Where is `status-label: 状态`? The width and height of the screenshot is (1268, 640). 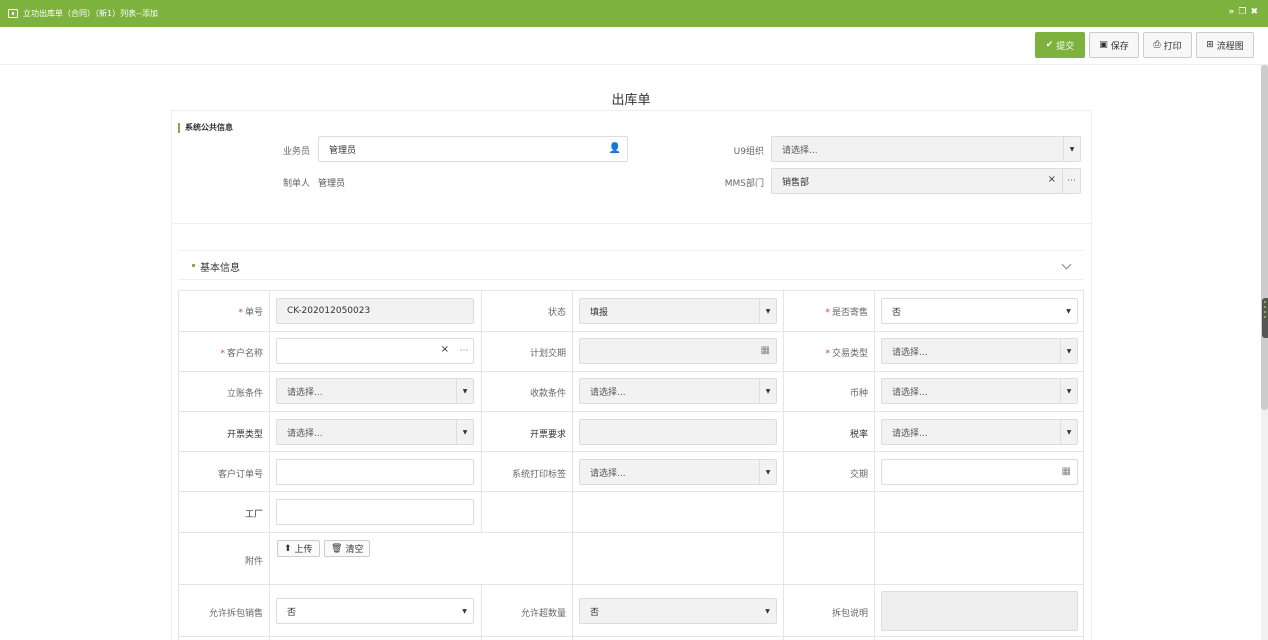
status-label: 状态 is located at coordinates (556, 313).